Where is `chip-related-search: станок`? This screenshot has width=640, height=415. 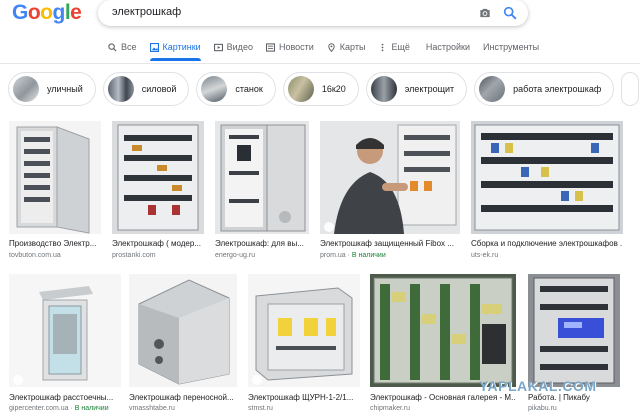 chip-related-search: станок is located at coordinates (236, 89).